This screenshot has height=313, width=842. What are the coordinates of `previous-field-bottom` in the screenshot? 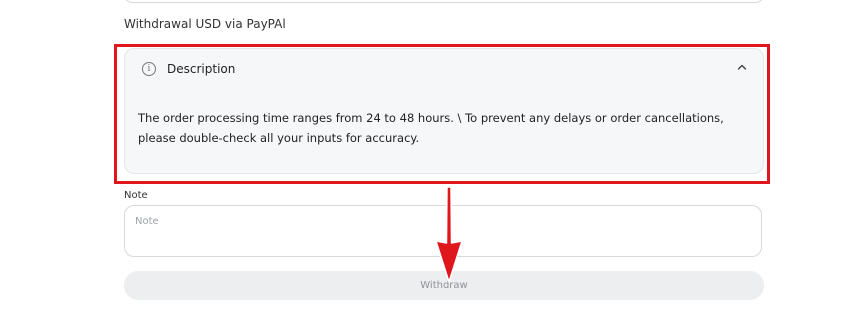 It's located at (444, 1).